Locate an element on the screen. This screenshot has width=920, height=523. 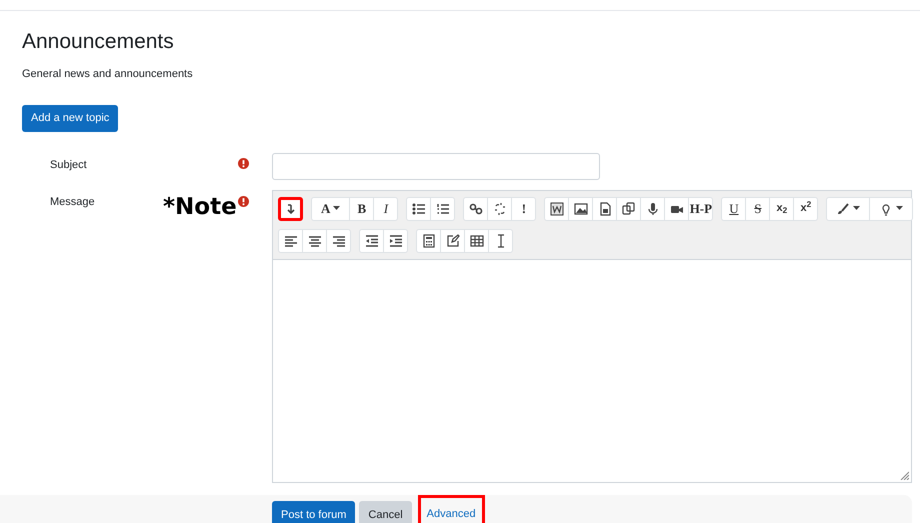
post-button: Post to forum is located at coordinates (314, 512).